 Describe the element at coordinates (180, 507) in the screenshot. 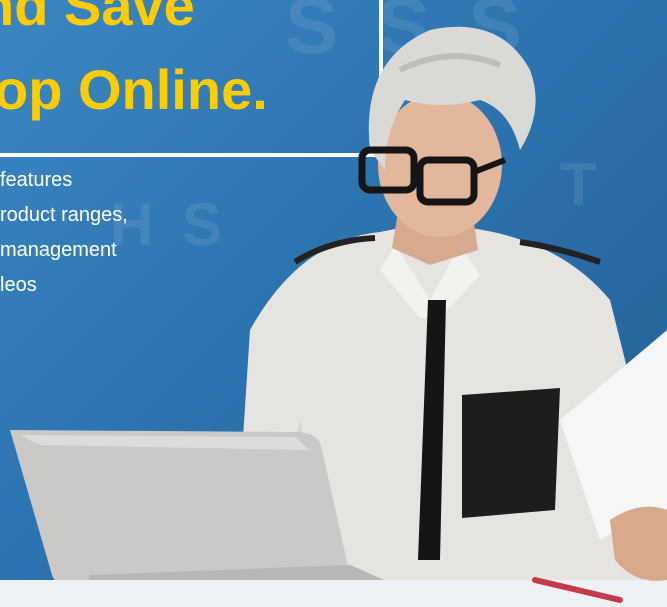

I see `laptop-lid` at that location.